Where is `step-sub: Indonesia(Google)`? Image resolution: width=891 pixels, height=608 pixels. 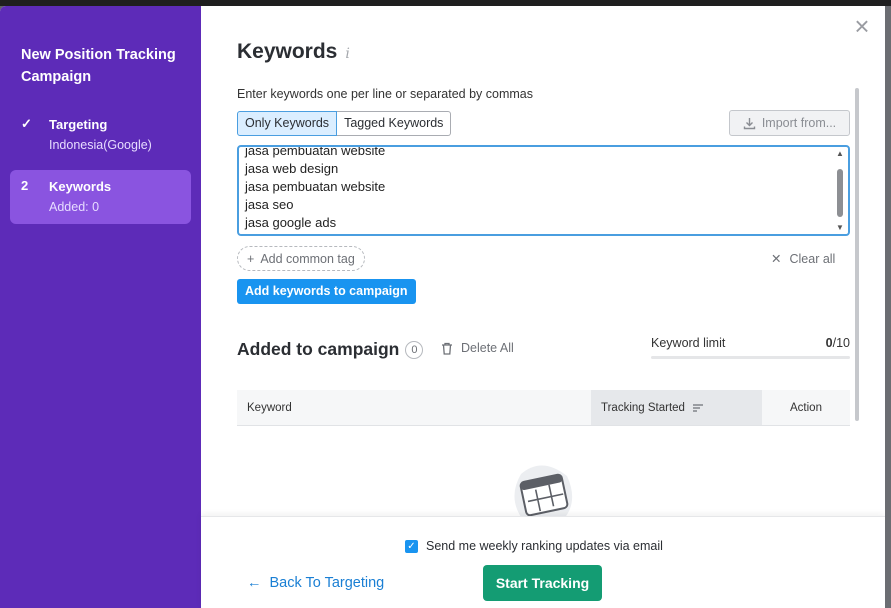 step-sub: Indonesia(Google) is located at coordinates (100, 145).